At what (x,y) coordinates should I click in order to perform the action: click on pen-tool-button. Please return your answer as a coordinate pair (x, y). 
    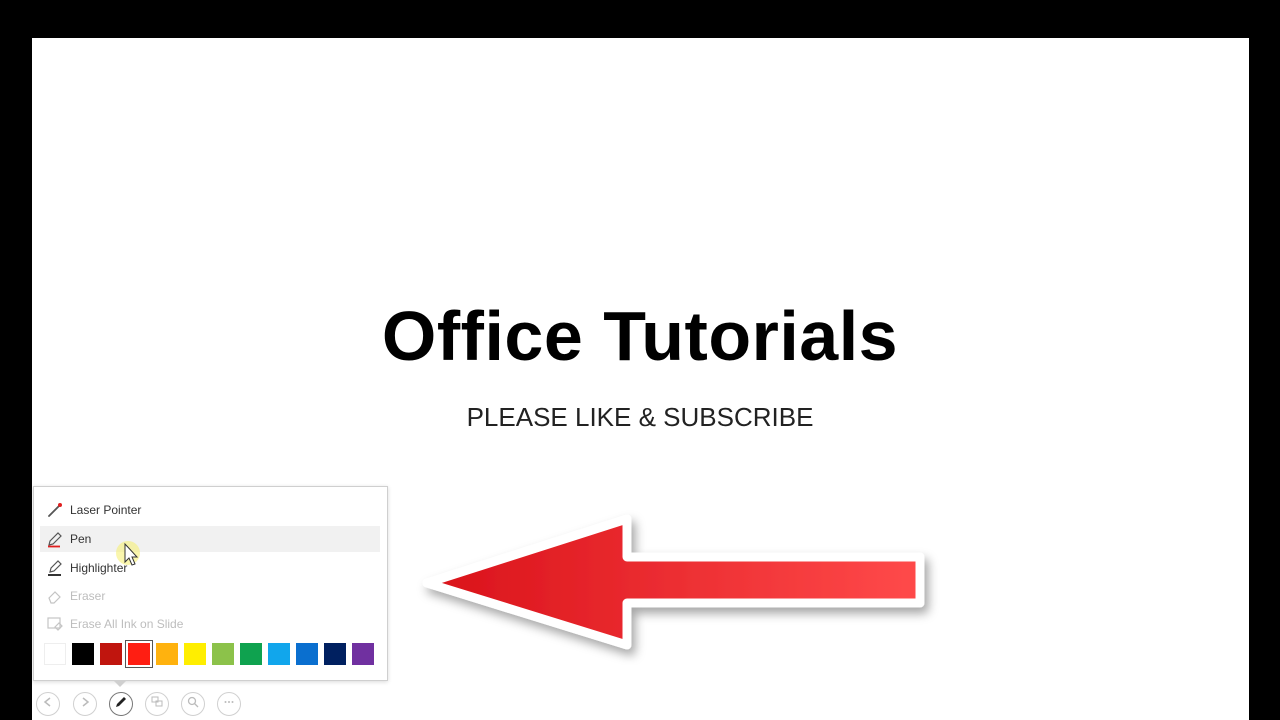
    Looking at the image, I should click on (121, 704).